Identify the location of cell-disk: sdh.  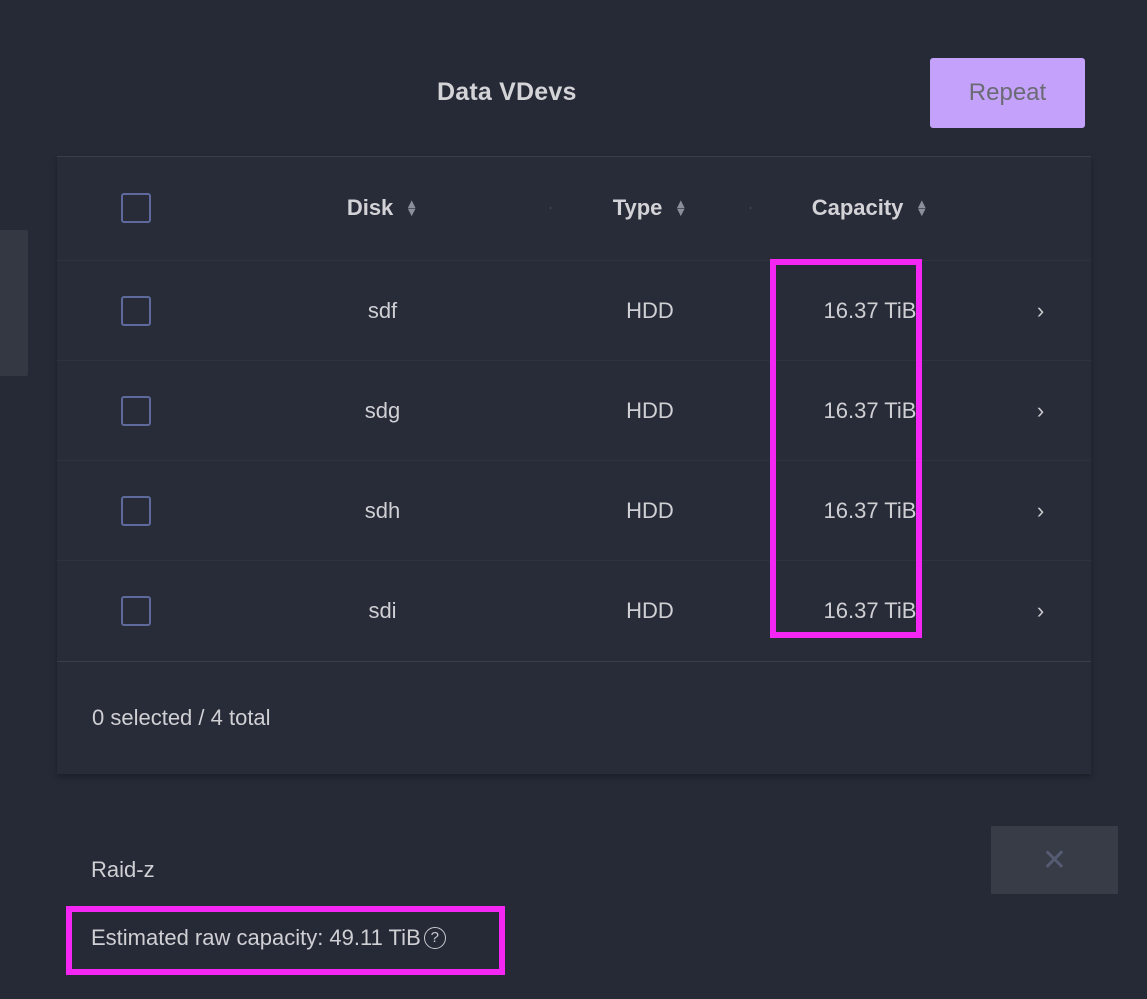
(382, 510).